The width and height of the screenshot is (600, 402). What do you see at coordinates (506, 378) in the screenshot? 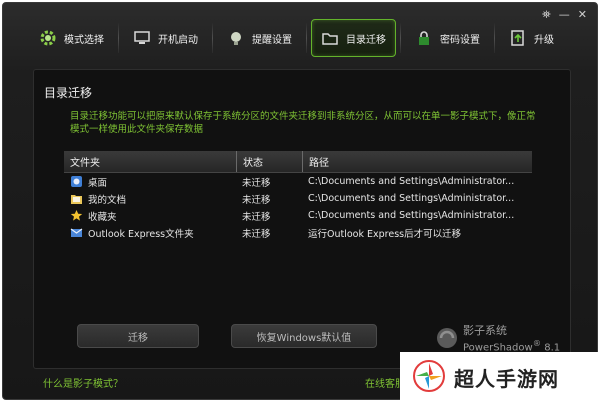
I see `watermark-text: 超人手游网` at bounding box center [506, 378].